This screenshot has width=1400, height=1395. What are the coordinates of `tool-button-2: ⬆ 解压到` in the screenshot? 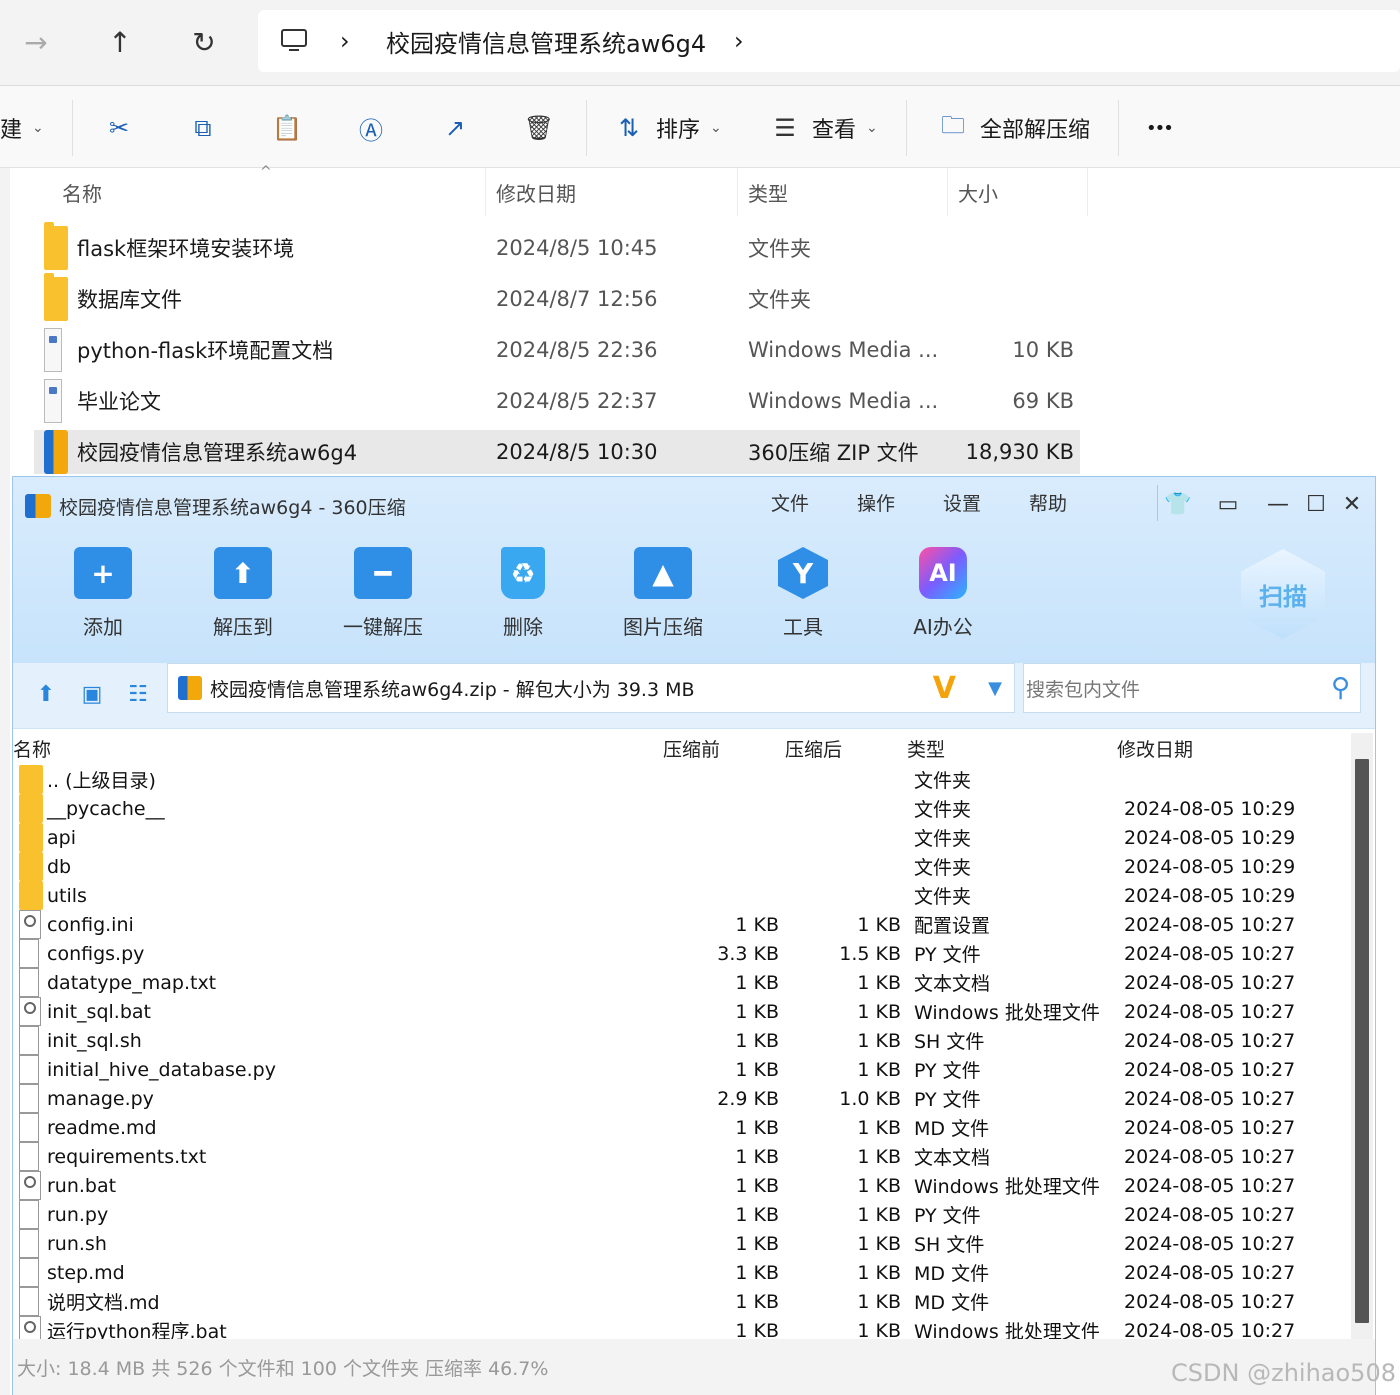 It's located at (243, 597).